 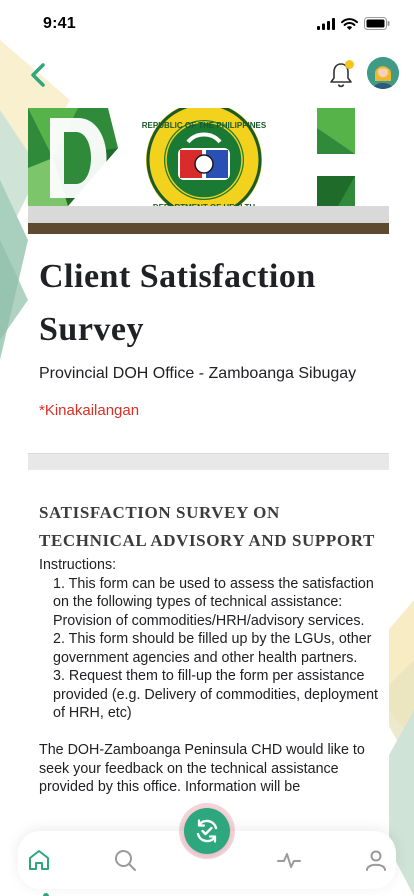 What do you see at coordinates (208, 461) in the screenshot?
I see `section-divider` at bounding box center [208, 461].